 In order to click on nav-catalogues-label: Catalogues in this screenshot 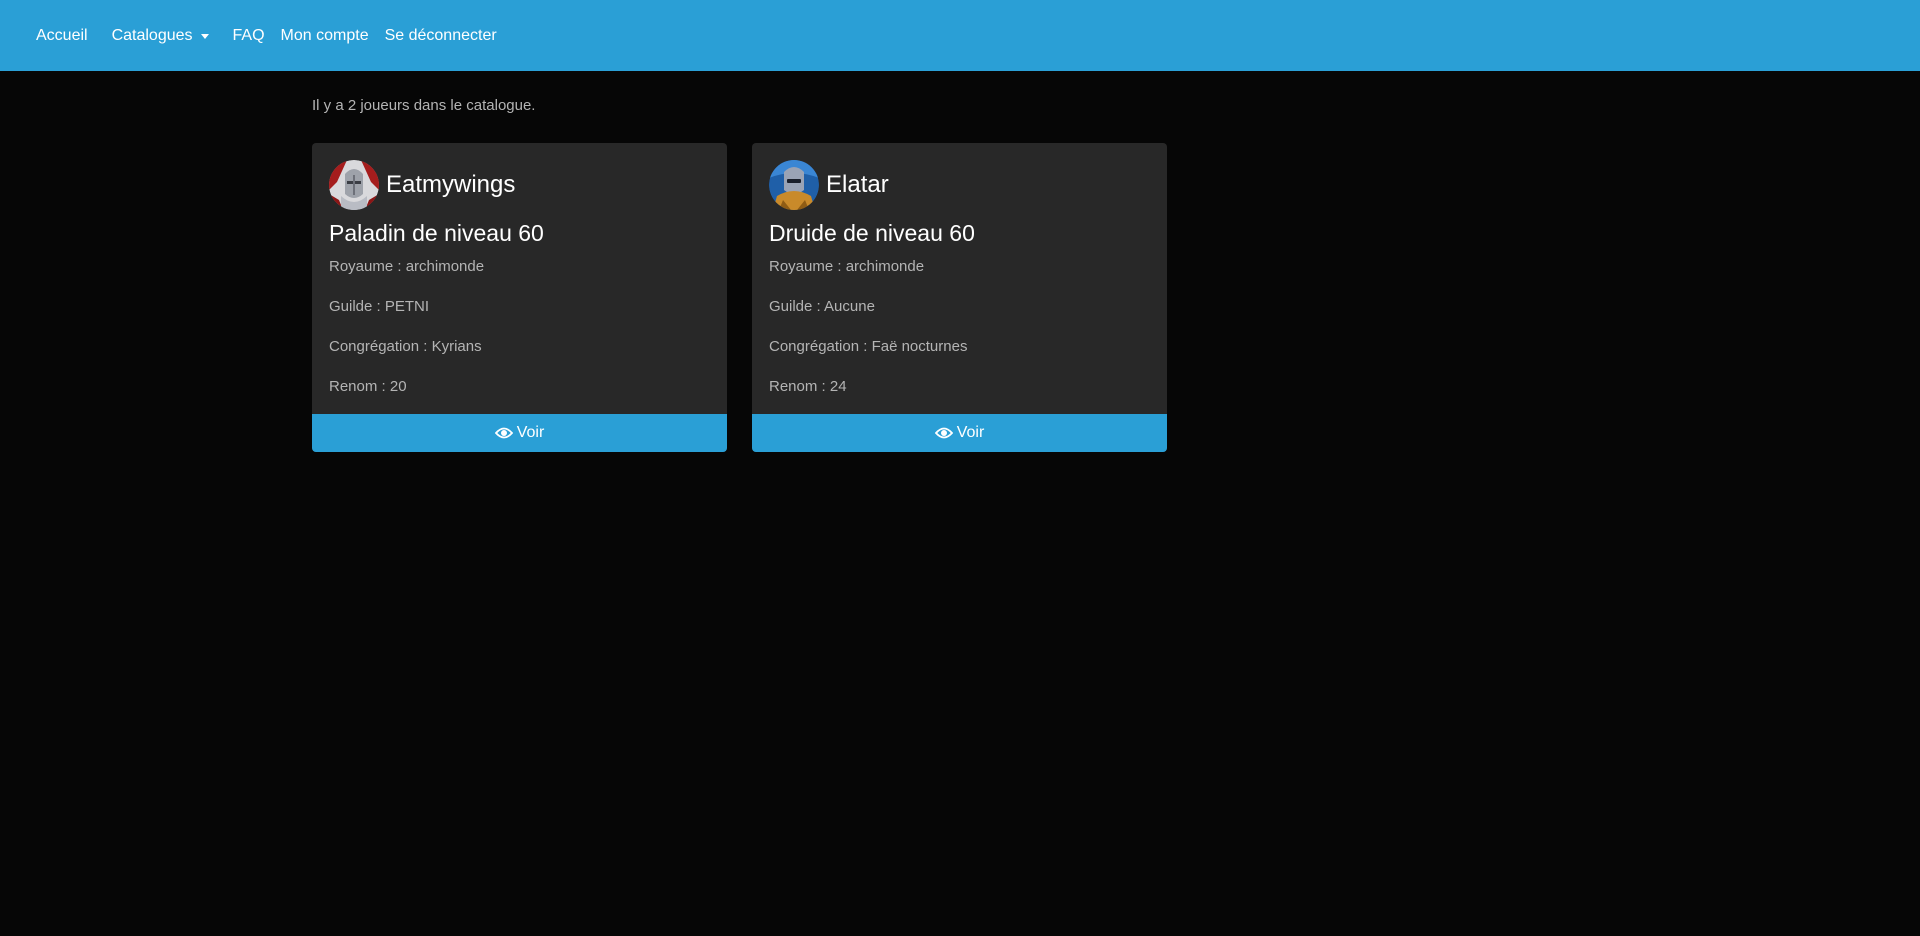, I will do `click(152, 35)`.